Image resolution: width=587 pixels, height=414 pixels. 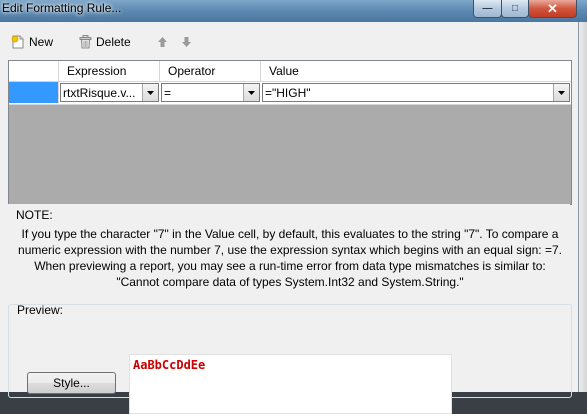 What do you see at coordinates (113, 42) in the screenshot?
I see `delete-label: Delete` at bounding box center [113, 42].